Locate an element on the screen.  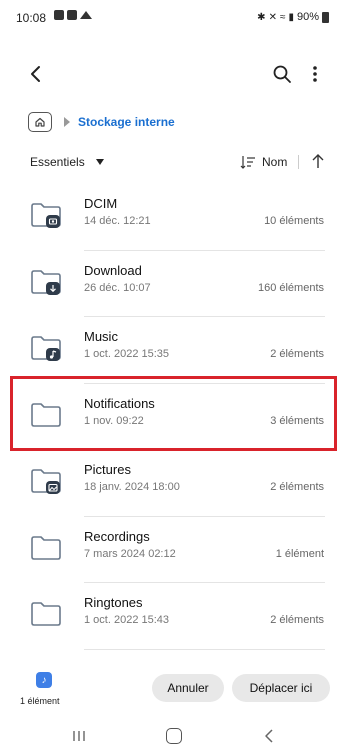
music-file-icon: ♪ is located at coordinates (44, 680).